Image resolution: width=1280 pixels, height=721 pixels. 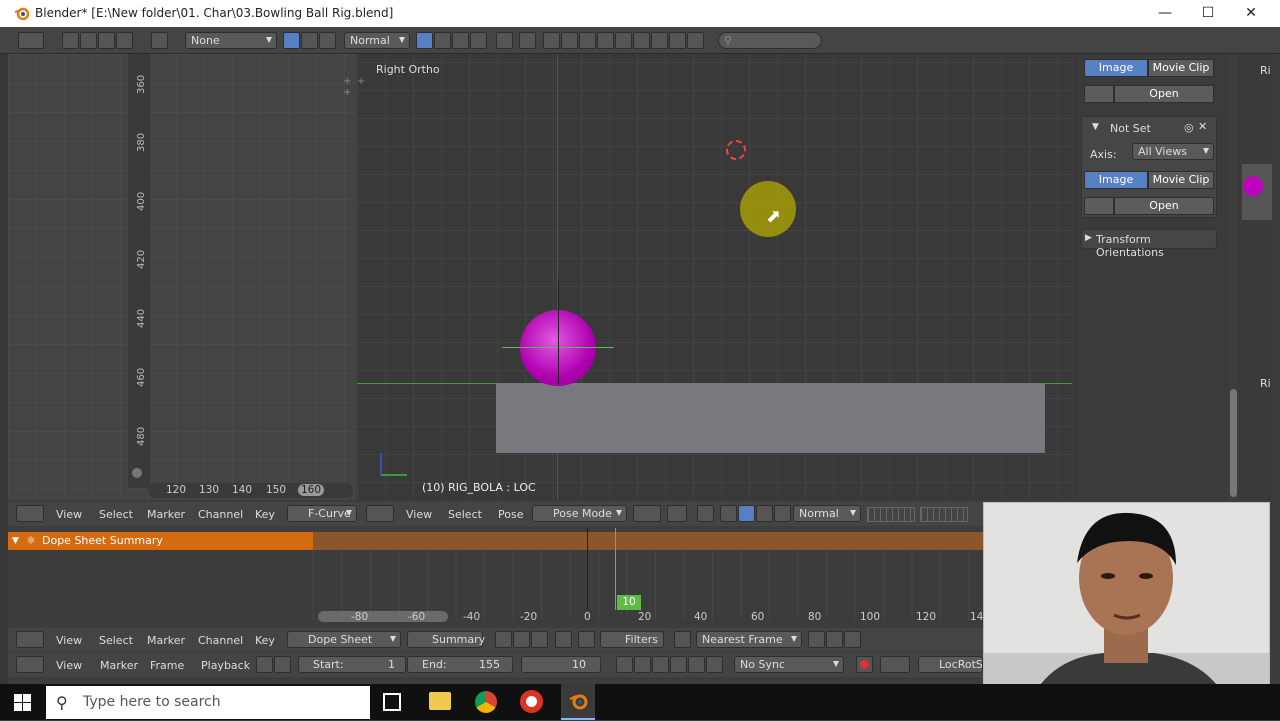 I want to click on v-scroll-handle, so click(x=137, y=473).